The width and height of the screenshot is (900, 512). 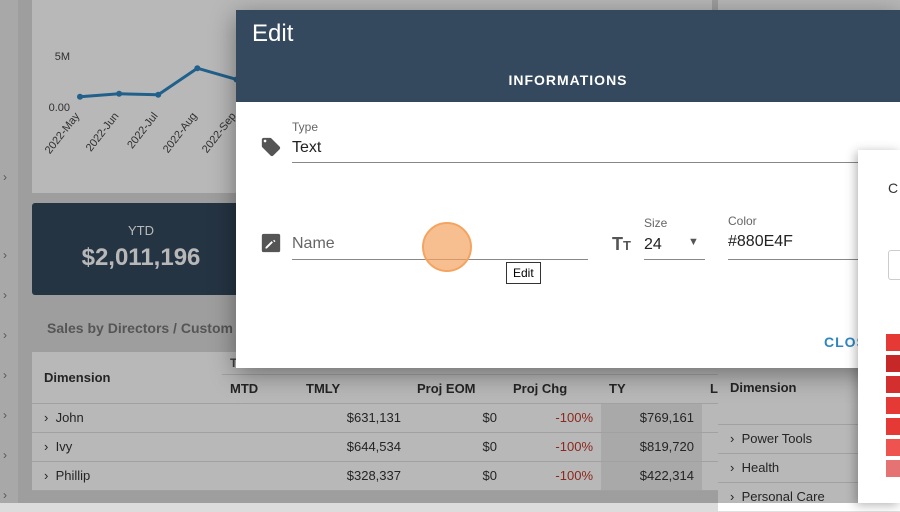 What do you see at coordinates (271, 245) in the screenshot?
I see `edit-icon` at bounding box center [271, 245].